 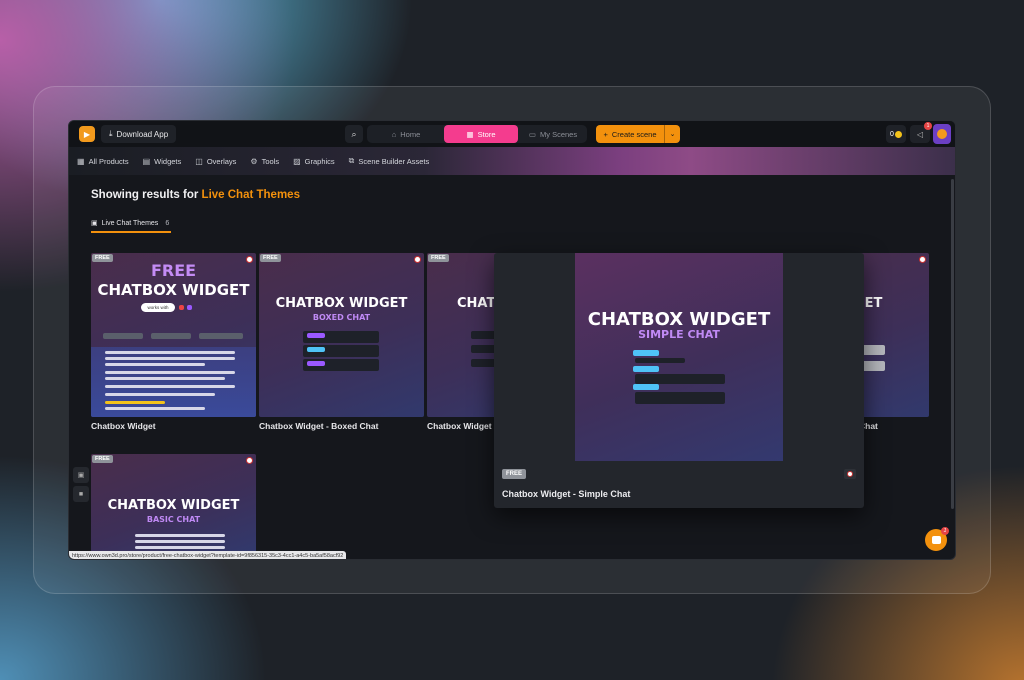 What do you see at coordinates (158, 307) in the screenshot?
I see `works-with-pill: works with` at bounding box center [158, 307].